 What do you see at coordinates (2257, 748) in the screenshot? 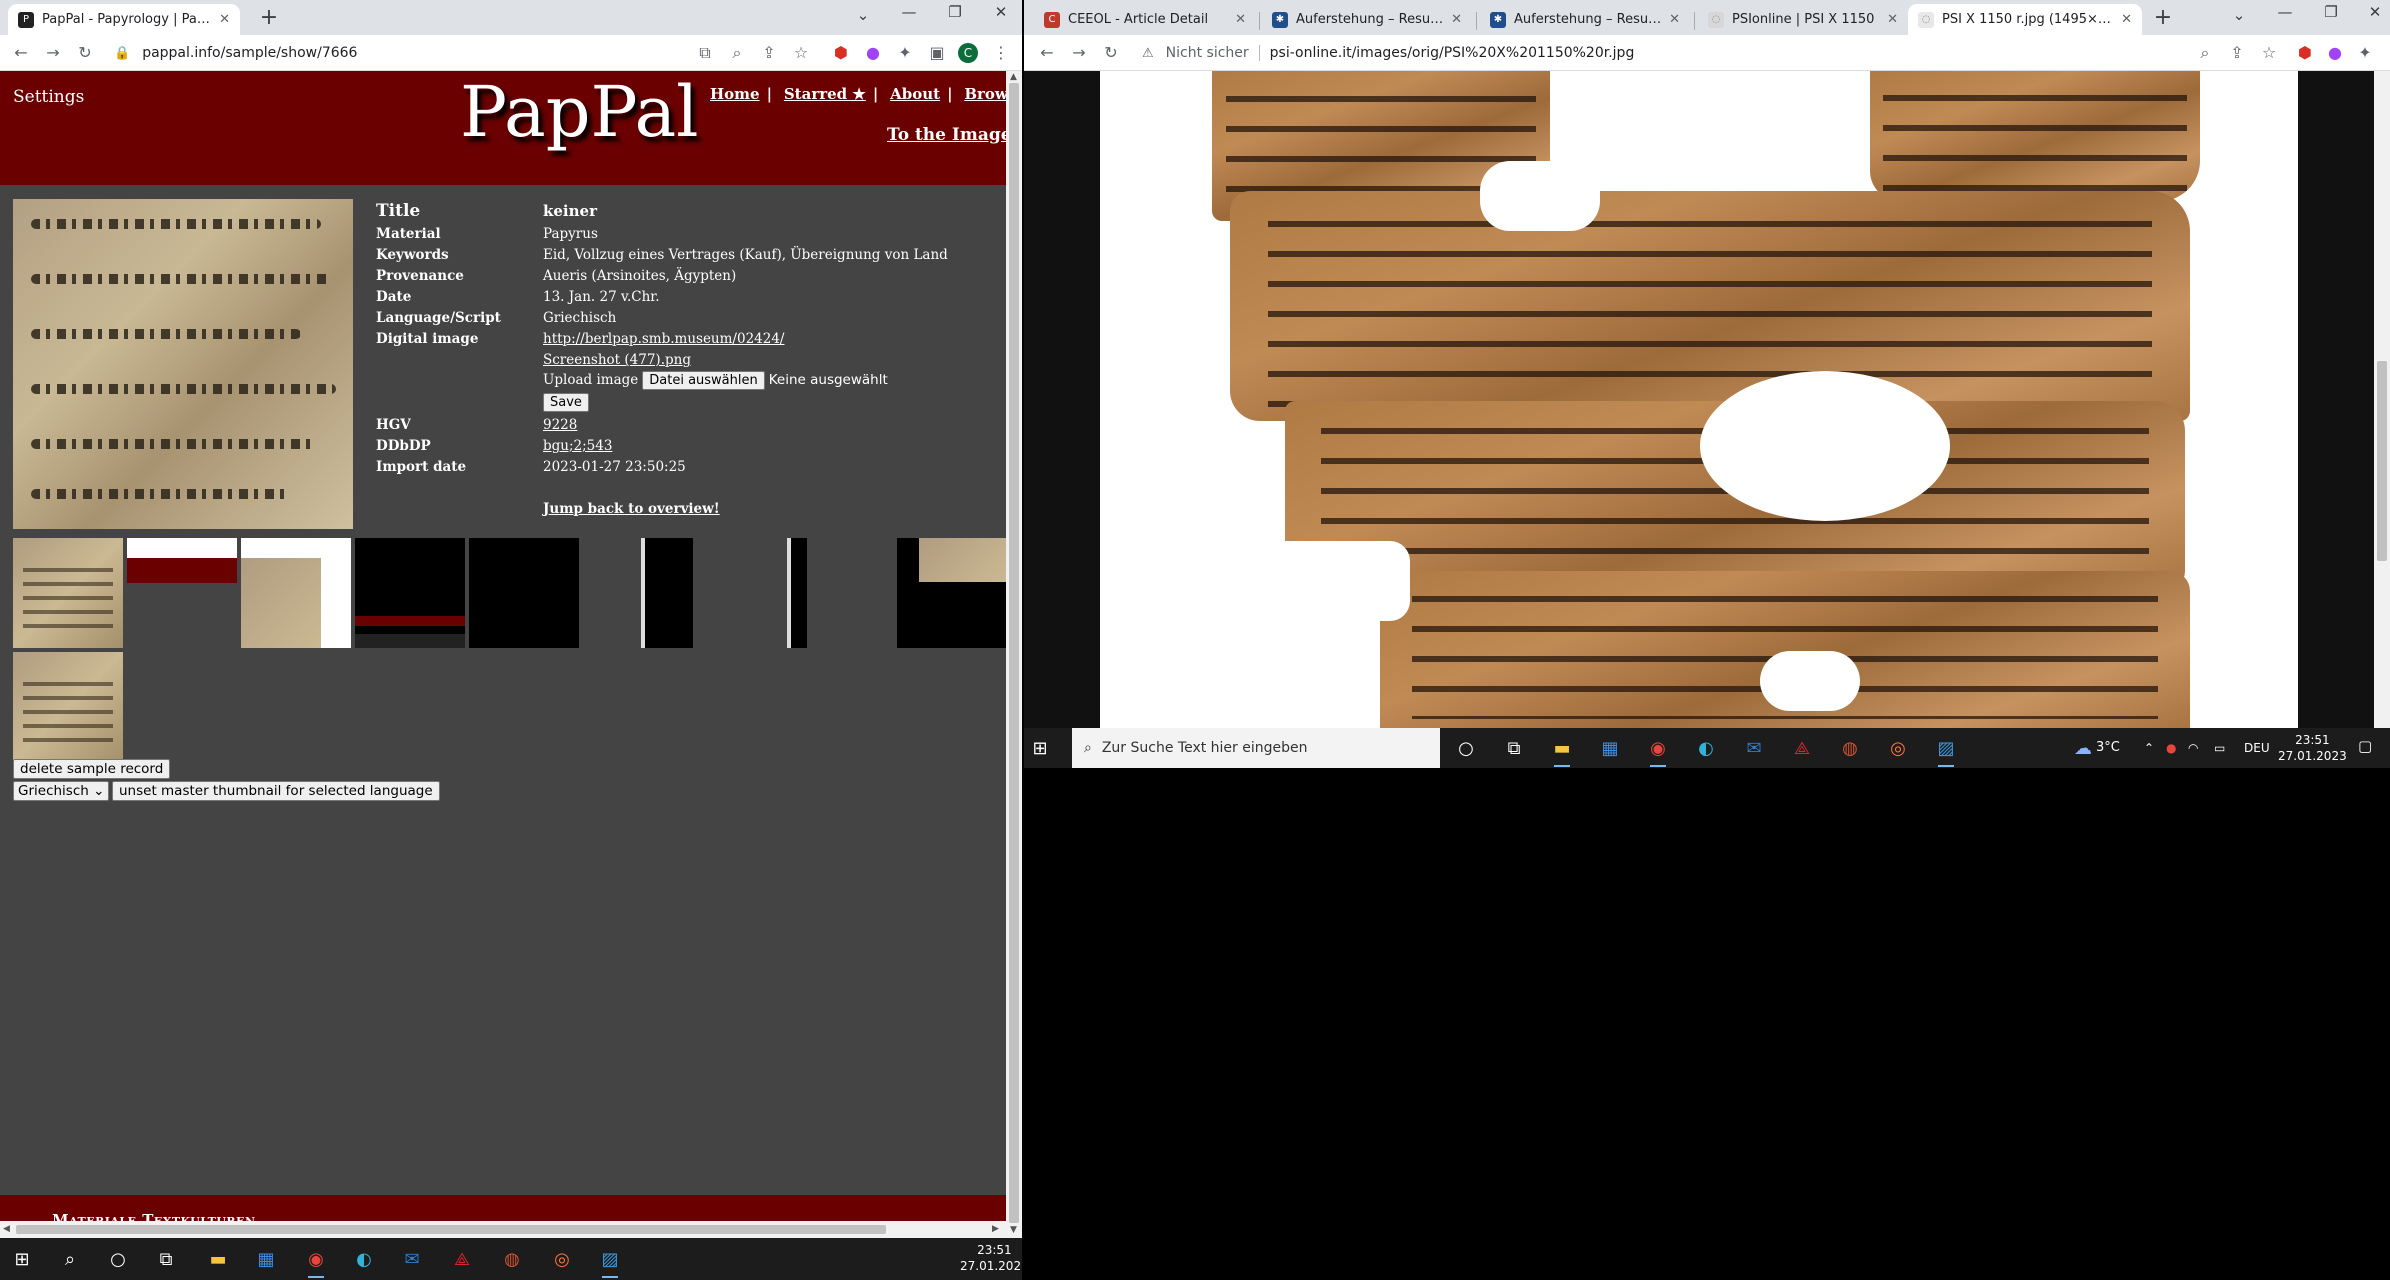
I see `input-language: DEU` at bounding box center [2257, 748].